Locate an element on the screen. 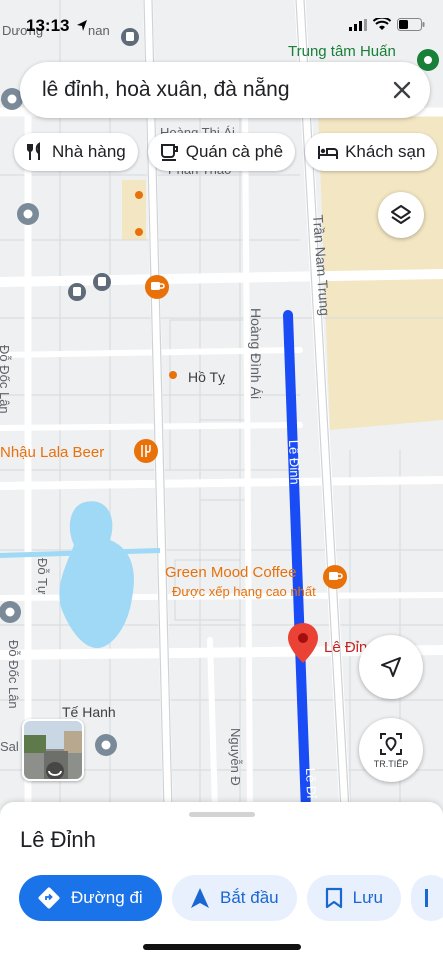  layers-icon is located at coordinates (401, 214).